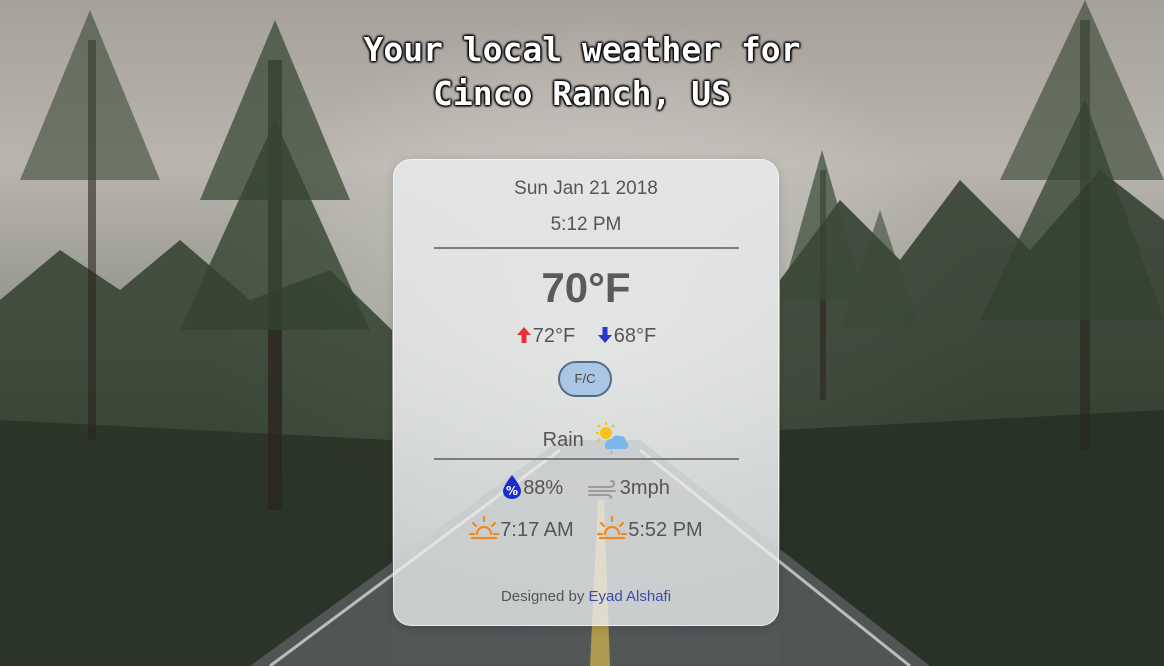 This screenshot has height=666, width=1164. I want to click on sunrise-value: 7:17 AM, so click(537, 530).